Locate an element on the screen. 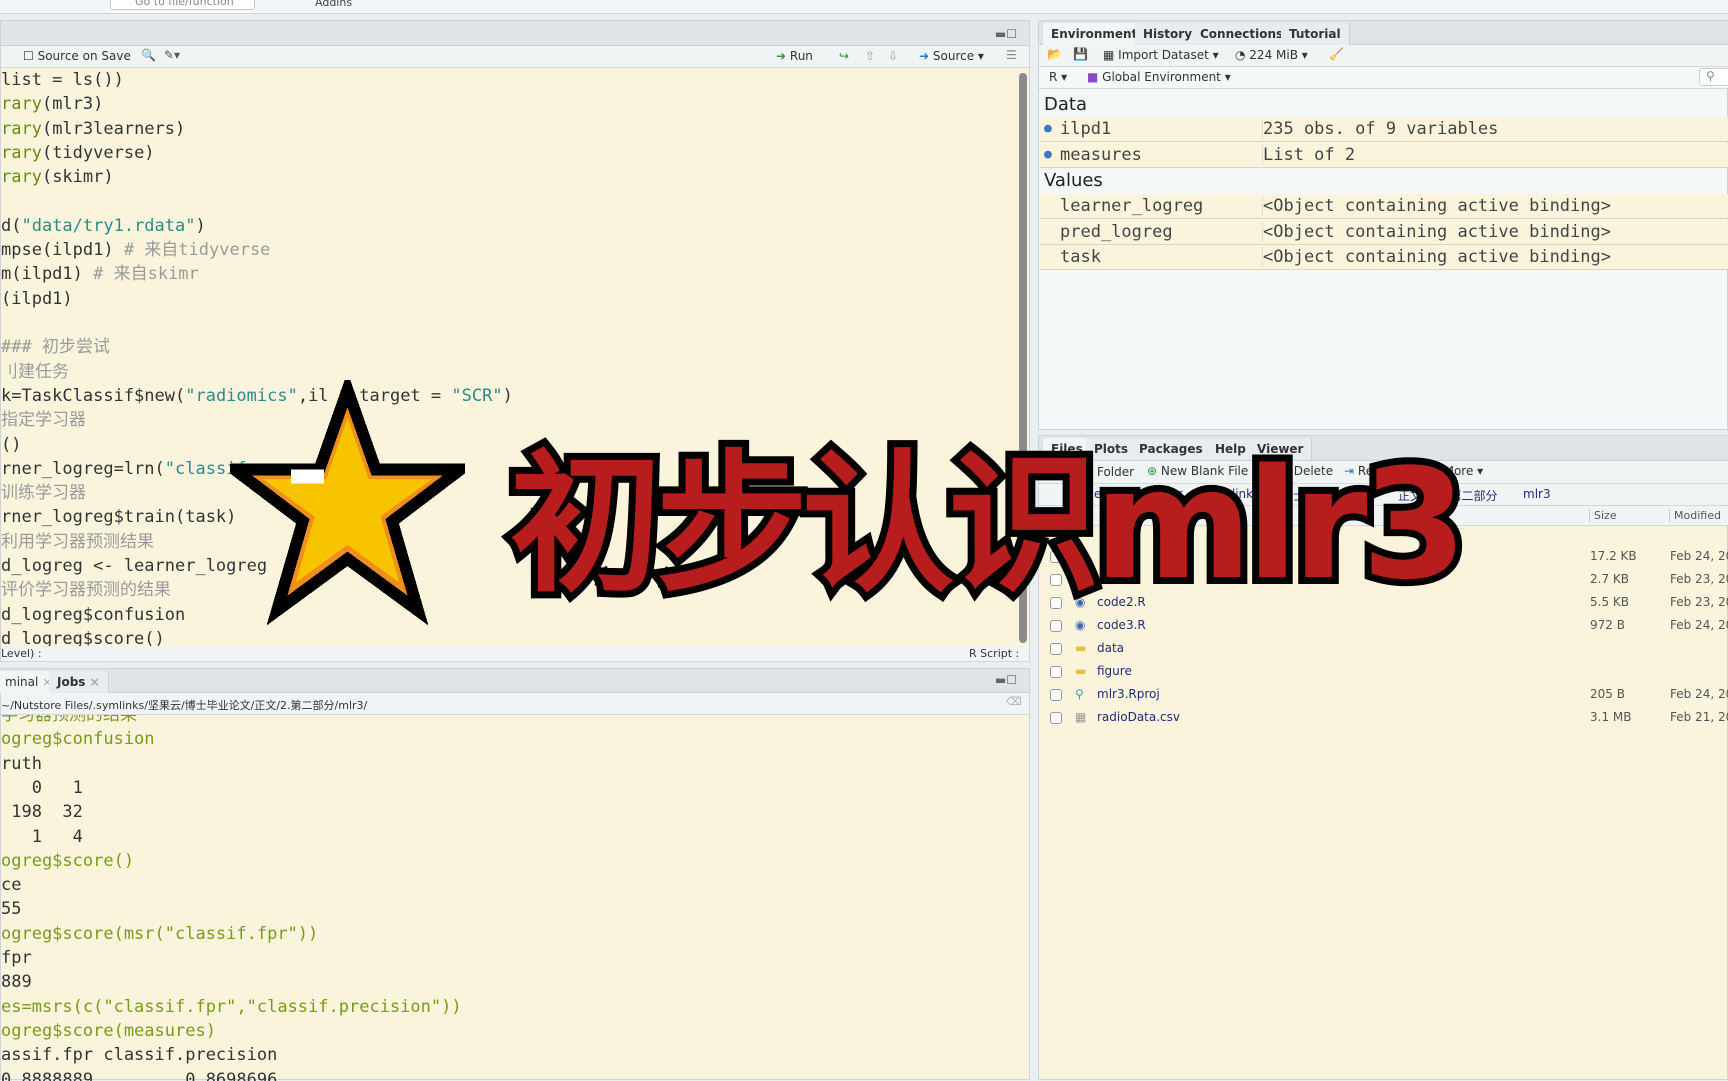 The image size is (1728, 1081). outline-icon: ☰ is located at coordinates (1011, 55).